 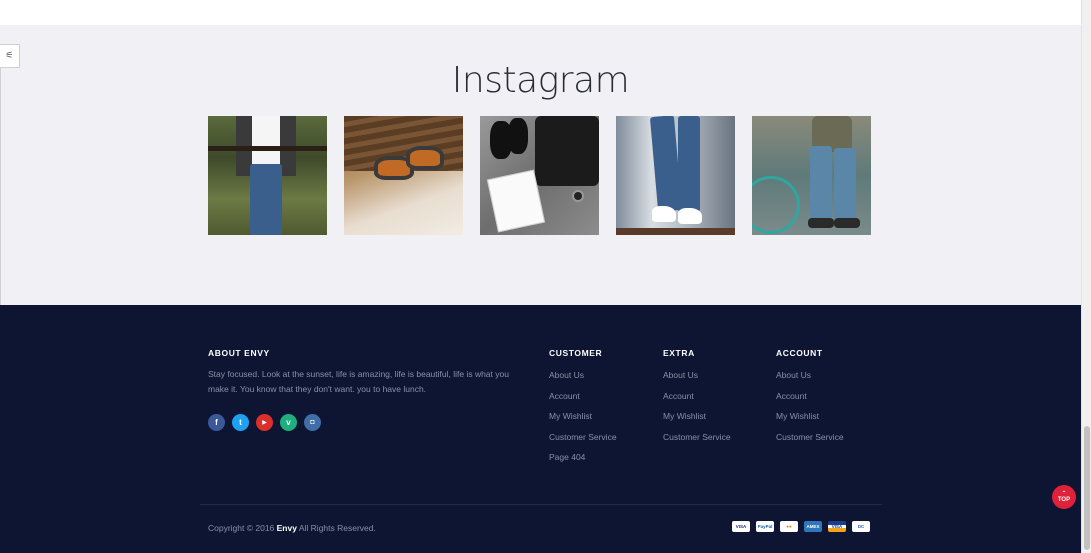 I want to click on payment-methods: VISA PayPal ●● AMEX VISA DC, so click(x=801, y=526).